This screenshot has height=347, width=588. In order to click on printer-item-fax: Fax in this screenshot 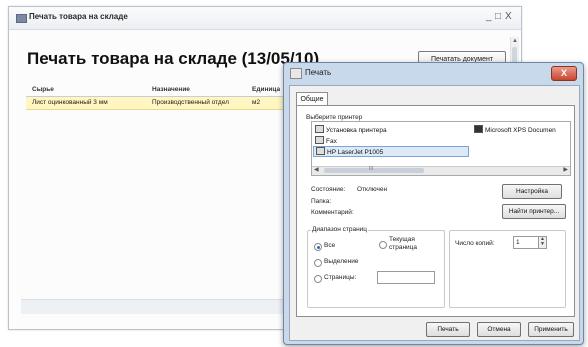, I will do `click(326, 140)`.